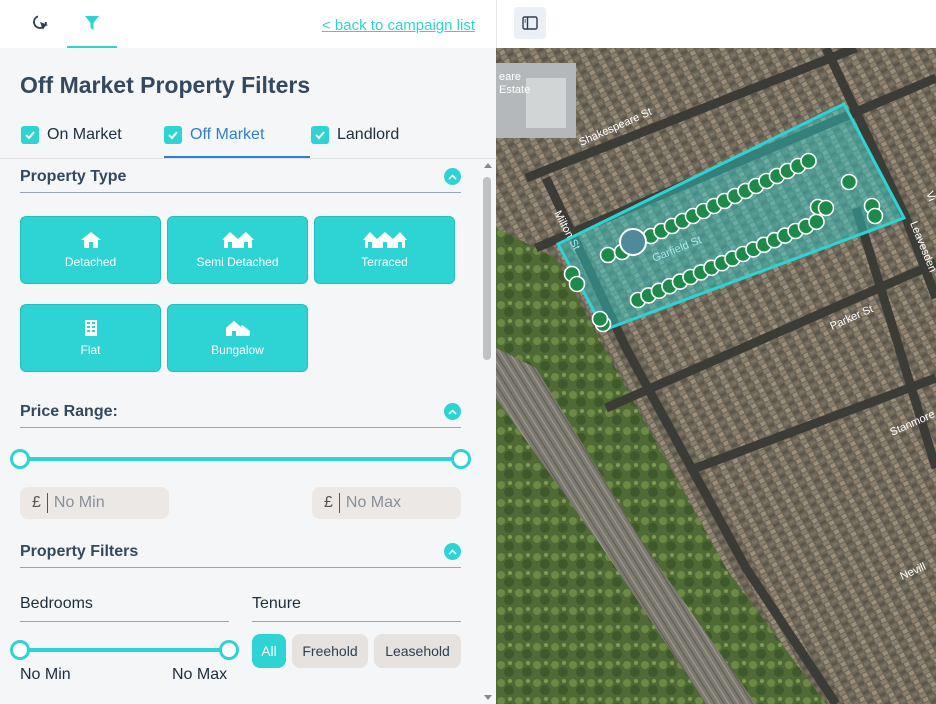 Image resolution: width=936 pixels, height=704 pixels. What do you see at coordinates (20, 459) in the screenshot?
I see `price-slider-min-handle` at bounding box center [20, 459].